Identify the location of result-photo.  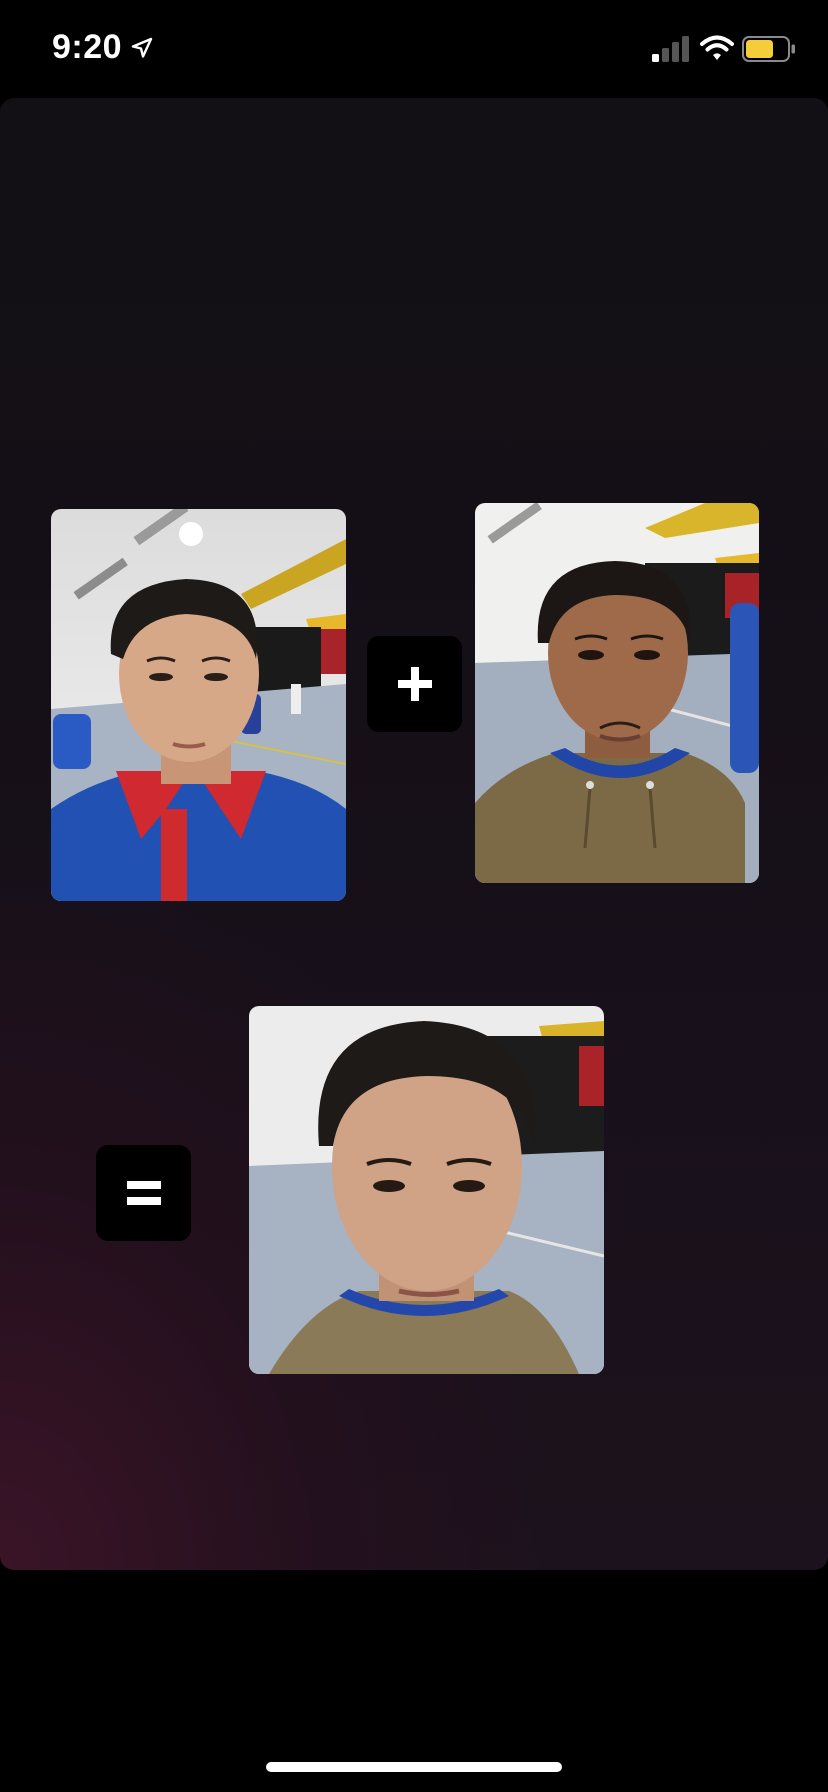
(426, 1190).